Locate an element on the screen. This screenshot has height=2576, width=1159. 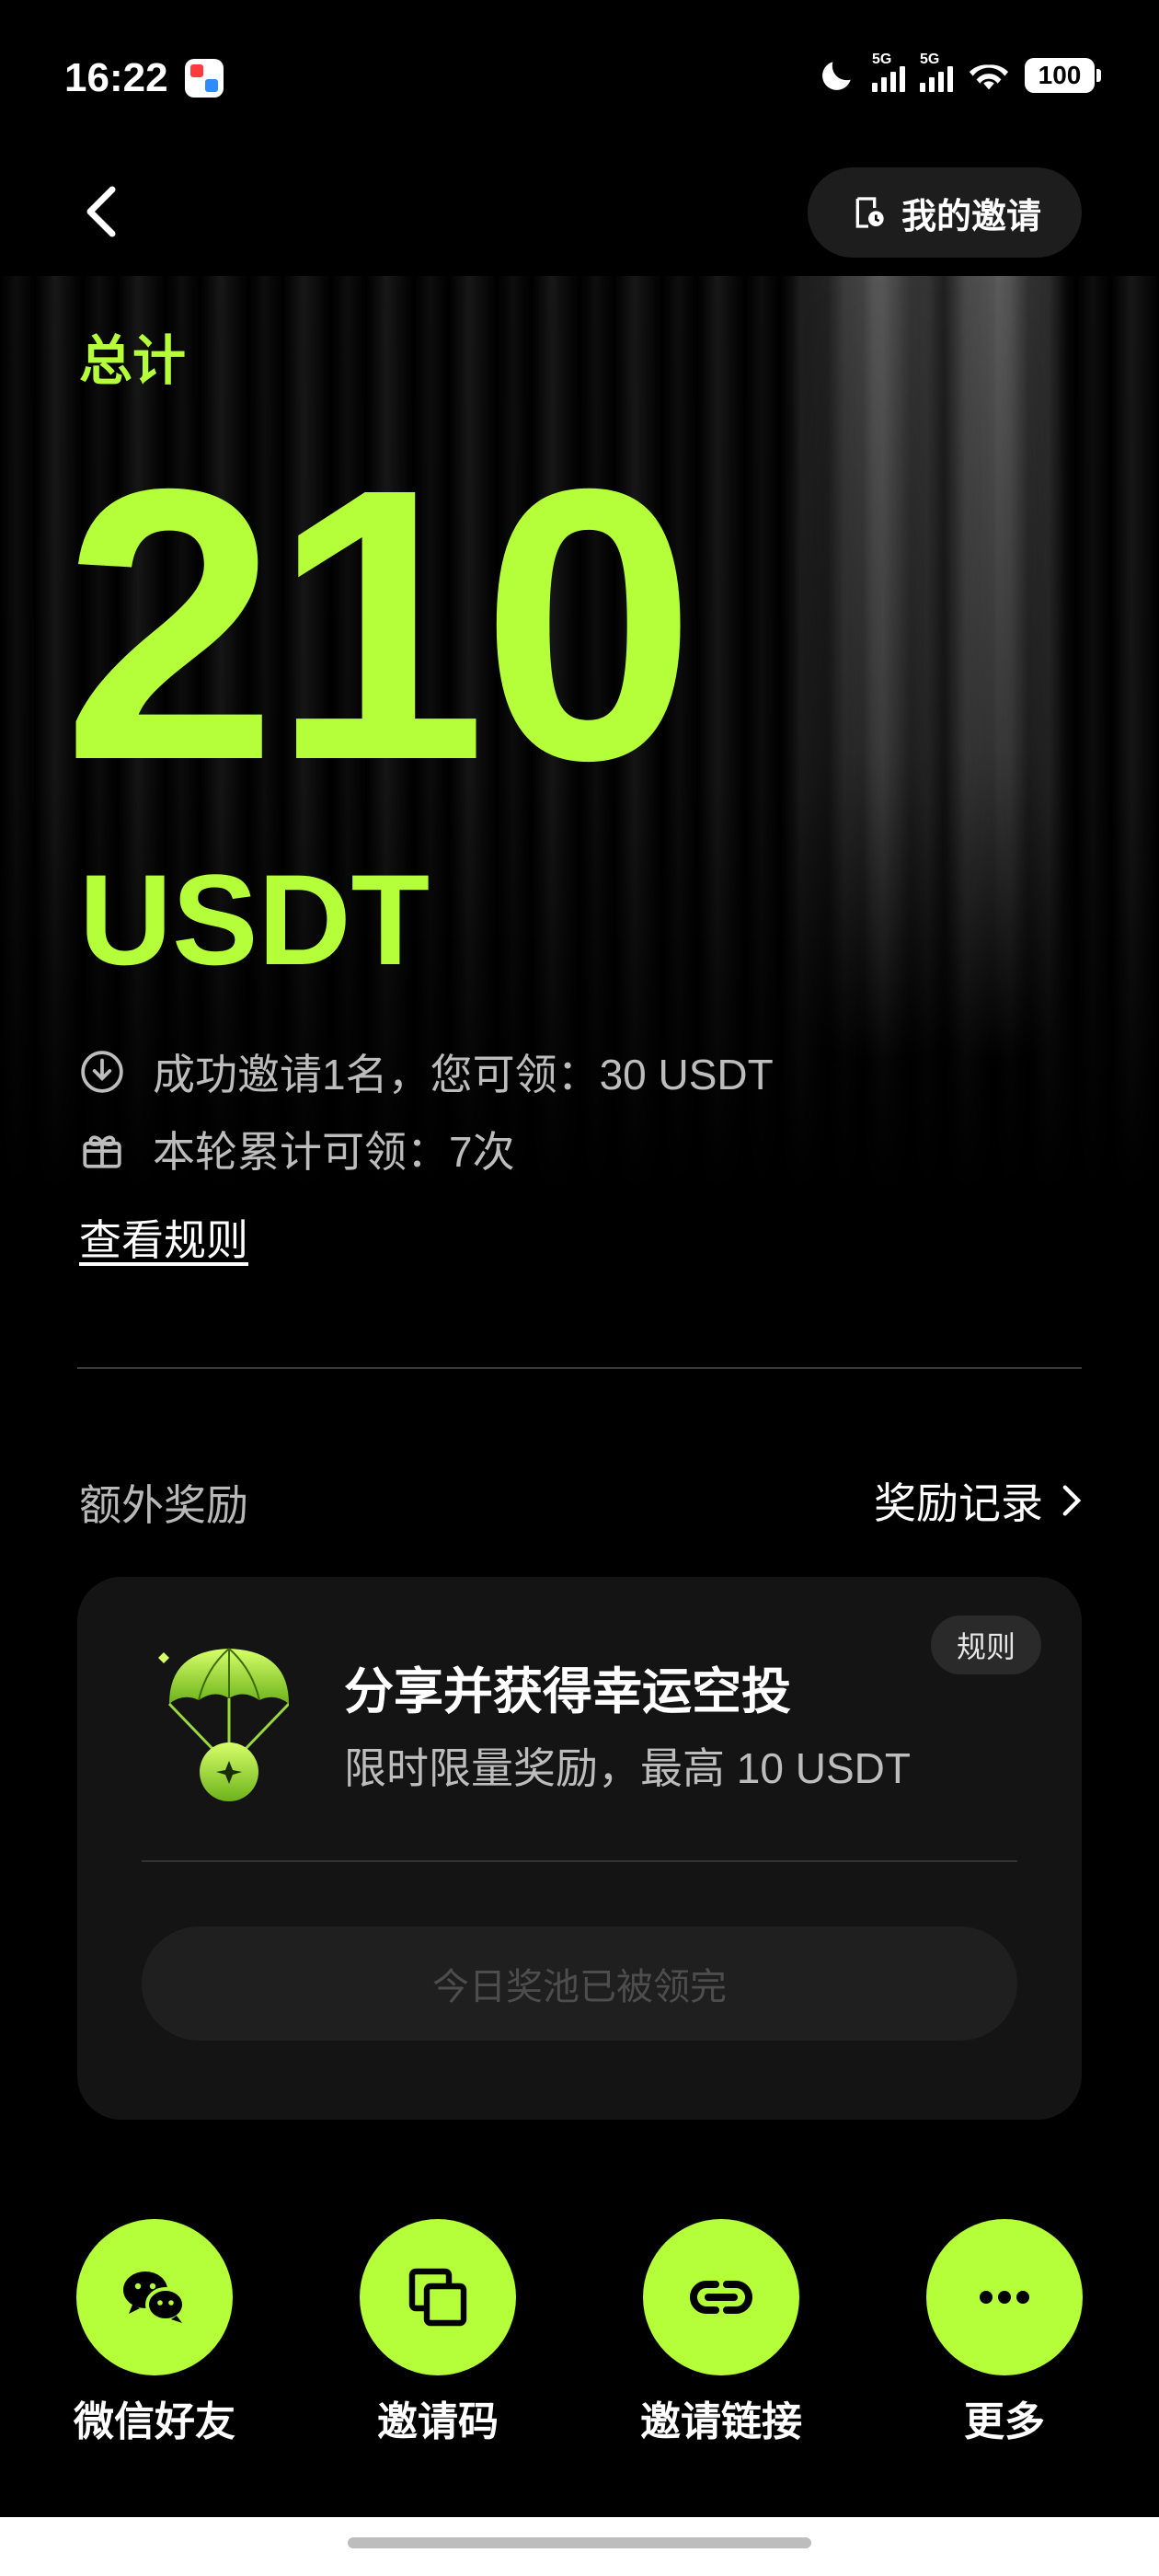
share-more-circle is located at coordinates (1004, 2297).